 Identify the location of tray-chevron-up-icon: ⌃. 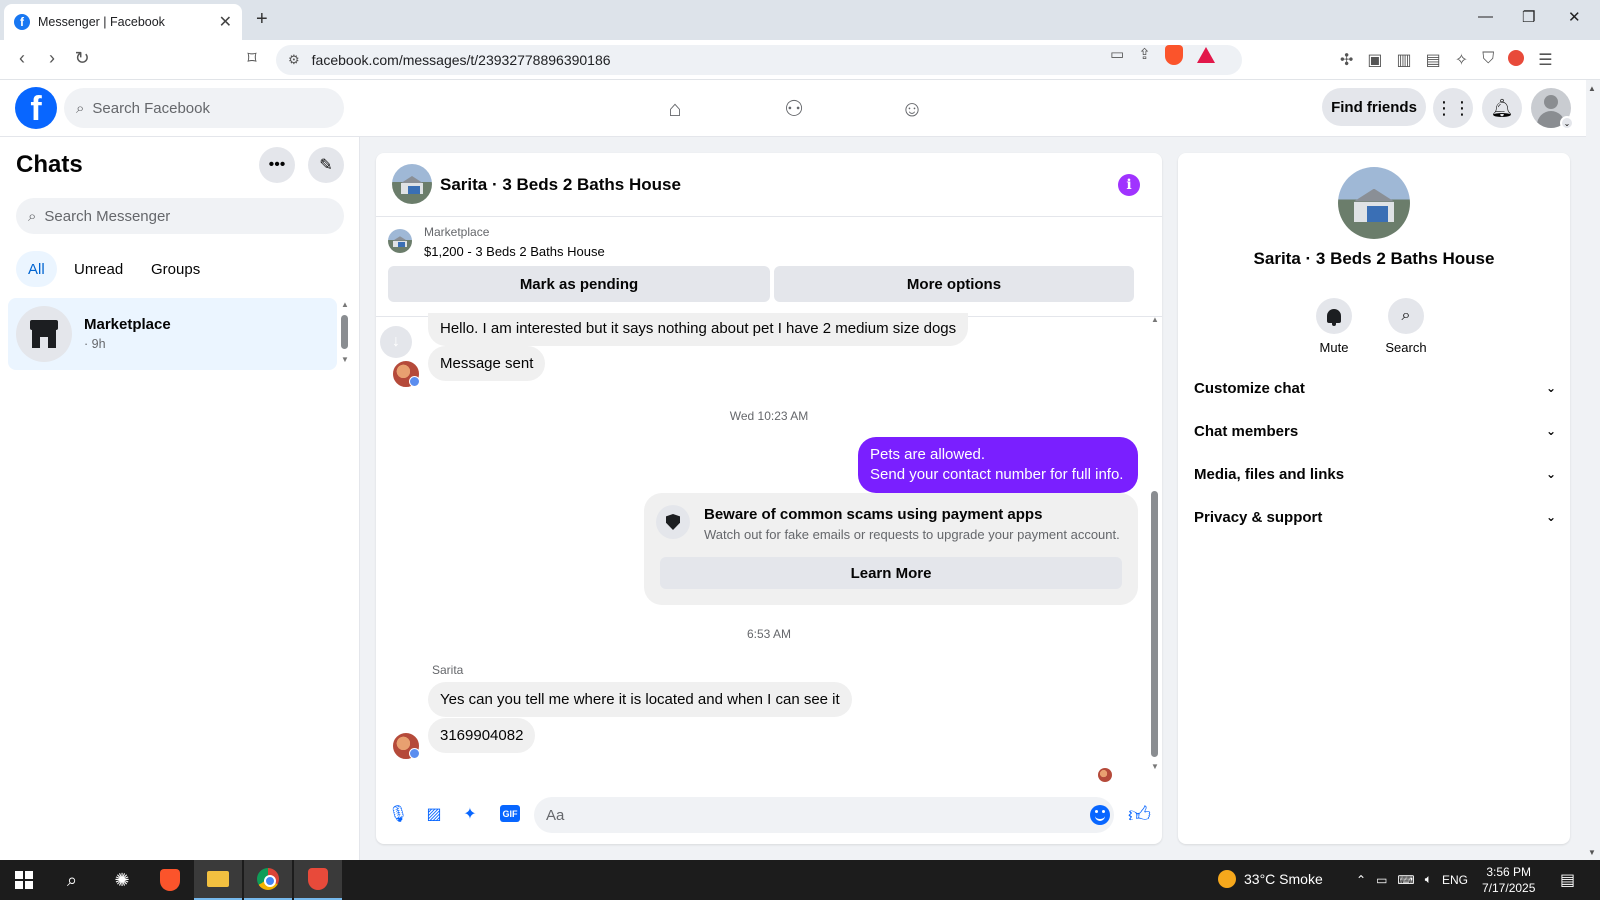
(1361, 880).